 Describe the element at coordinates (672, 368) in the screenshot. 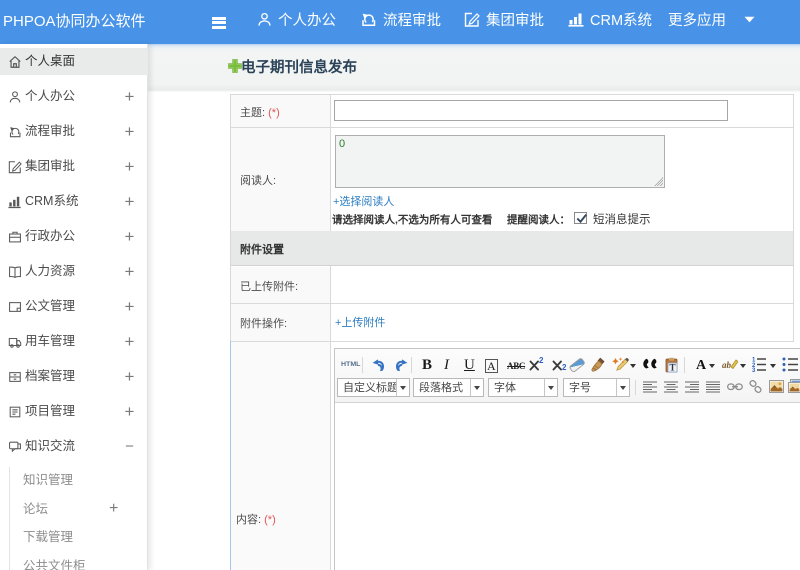

I see `svg-text: T` at that location.